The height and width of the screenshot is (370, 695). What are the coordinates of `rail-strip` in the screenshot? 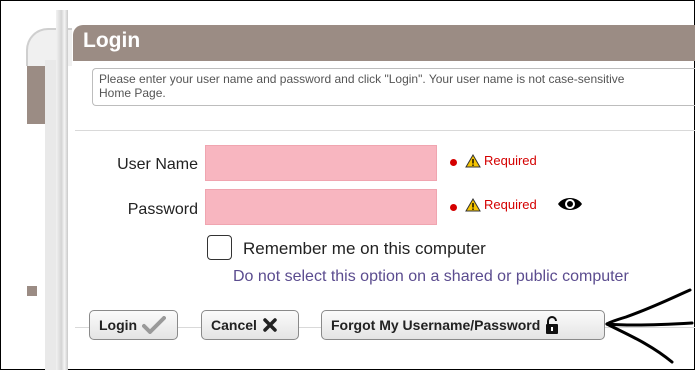 It's located at (62, 190).